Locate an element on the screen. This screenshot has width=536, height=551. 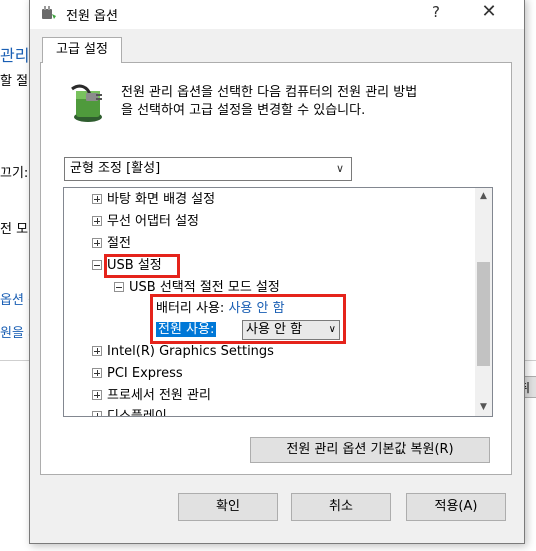
tree-item-usb-selective-suspend: USB 선택적 절전 모드 설정 is located at coordinates (197, 288).